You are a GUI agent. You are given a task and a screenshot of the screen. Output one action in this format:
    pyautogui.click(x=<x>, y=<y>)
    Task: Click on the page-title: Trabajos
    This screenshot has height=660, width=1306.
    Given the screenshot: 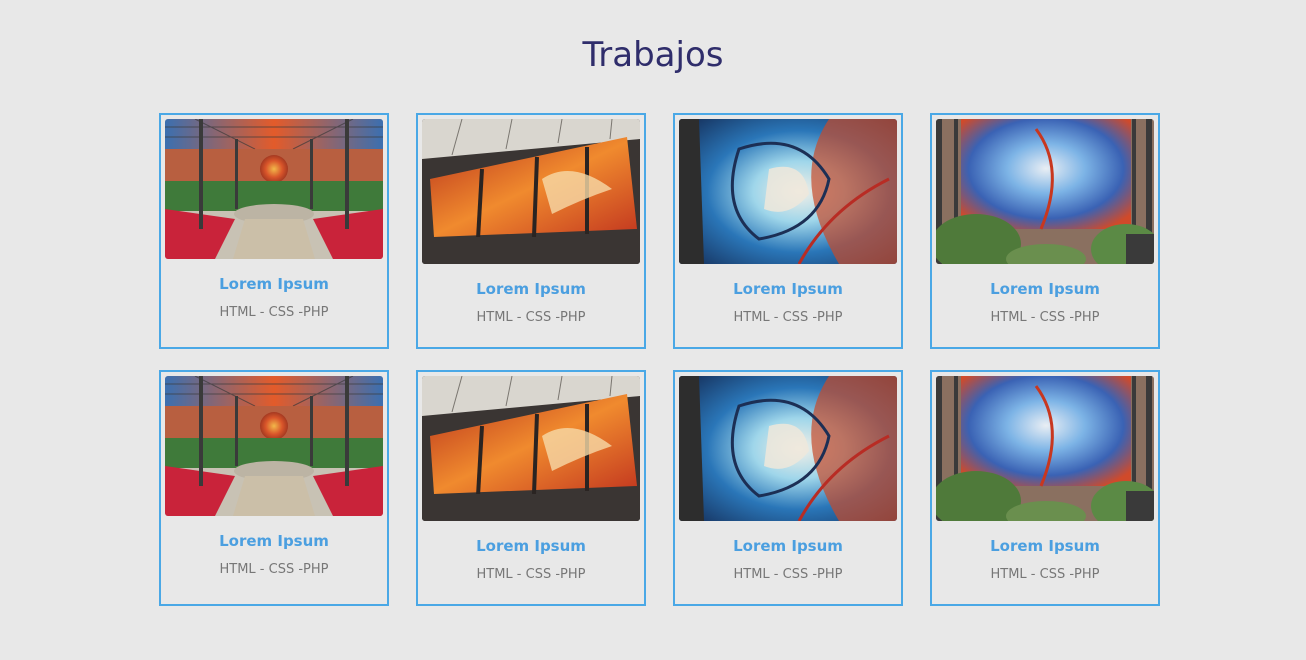 What is the action you would take?
    pyautogui.click(x=653, y=55)
    